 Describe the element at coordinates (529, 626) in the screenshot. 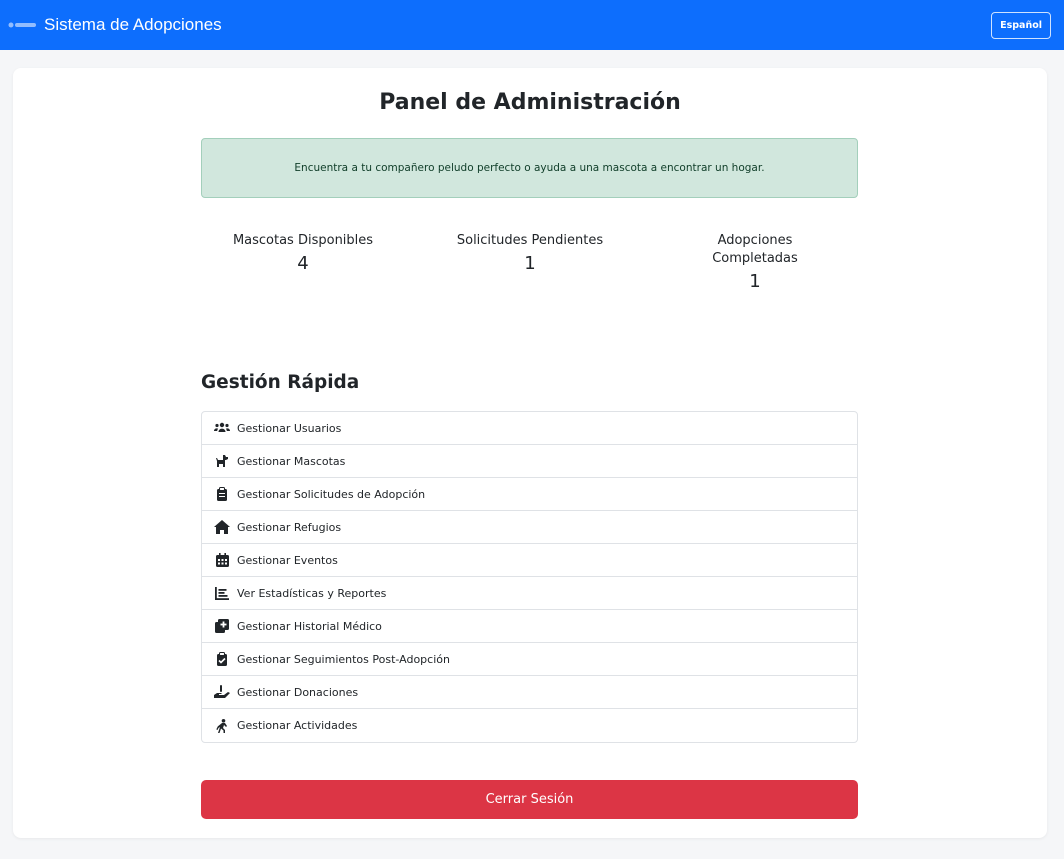

I see `quick-item-medical-history: Gestionar Historial Médico` at that location.